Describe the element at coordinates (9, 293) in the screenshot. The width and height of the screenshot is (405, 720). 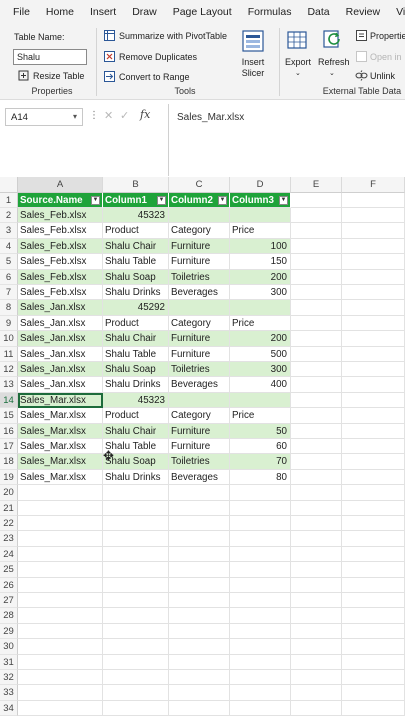
I see `row-header: 7` at that location.